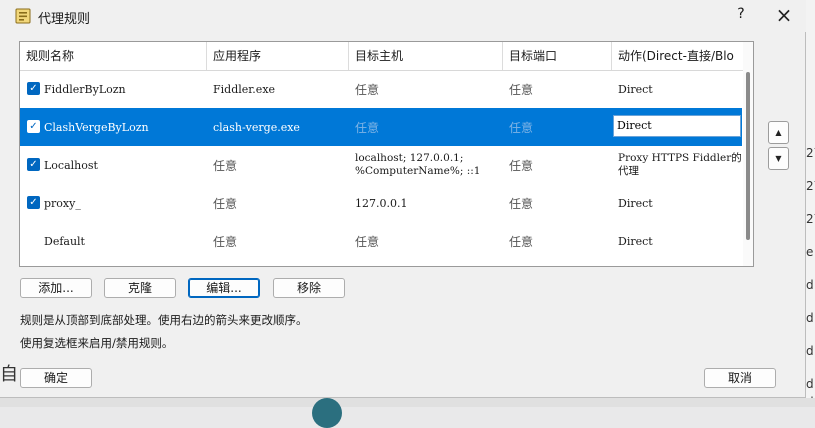 The image size is (815, 428). Describe the element at coordinates (244, 89) in the screenshot. I see `rule-app: Fiddler.exe` at that location.